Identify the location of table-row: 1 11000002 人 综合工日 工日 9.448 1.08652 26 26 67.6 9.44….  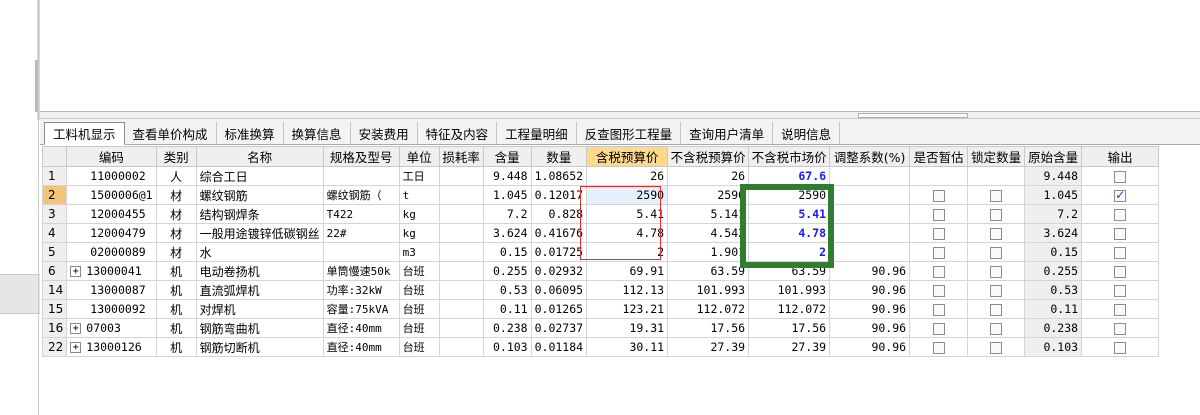
(600, 176).